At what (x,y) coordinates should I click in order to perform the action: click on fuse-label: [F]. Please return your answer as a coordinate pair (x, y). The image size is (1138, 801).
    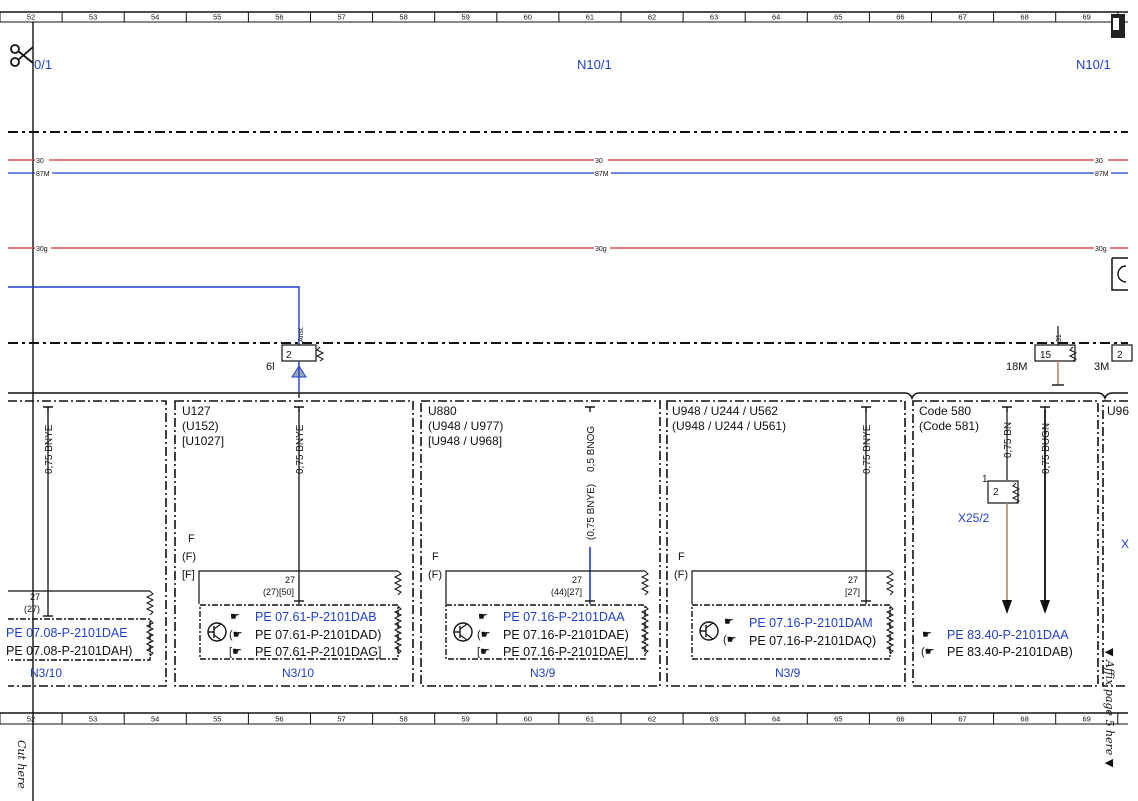
    Looking at the image, I should click on (188, 575).